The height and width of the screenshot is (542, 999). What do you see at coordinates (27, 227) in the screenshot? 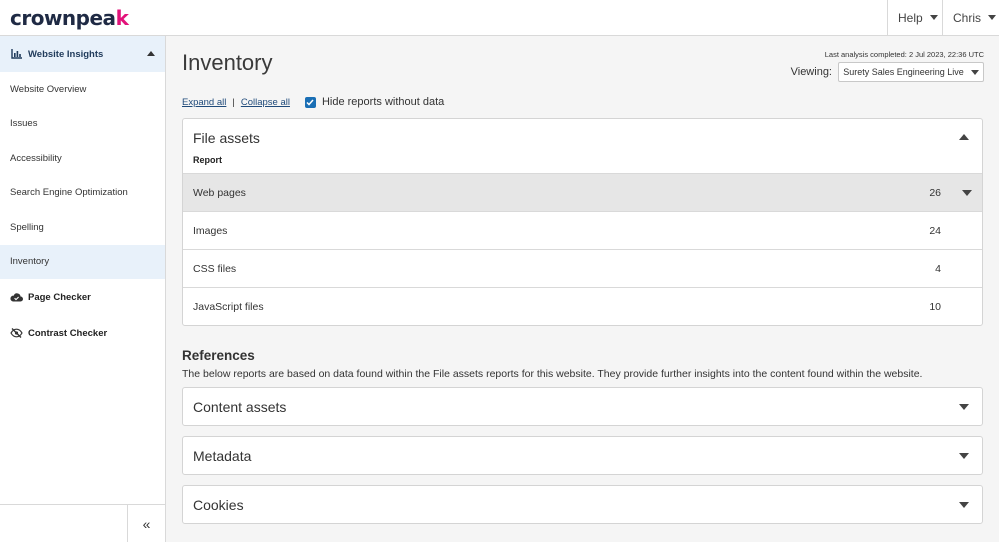
I see `sidebar-item-label: Spelling` at bounding box center [27, 227].